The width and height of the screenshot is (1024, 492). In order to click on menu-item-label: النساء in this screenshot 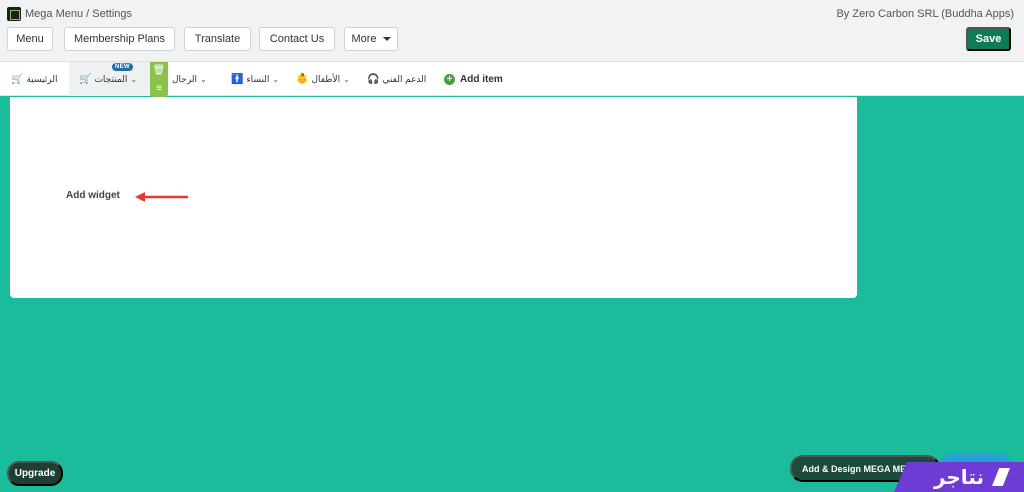, I will do `click(258, 78)`.